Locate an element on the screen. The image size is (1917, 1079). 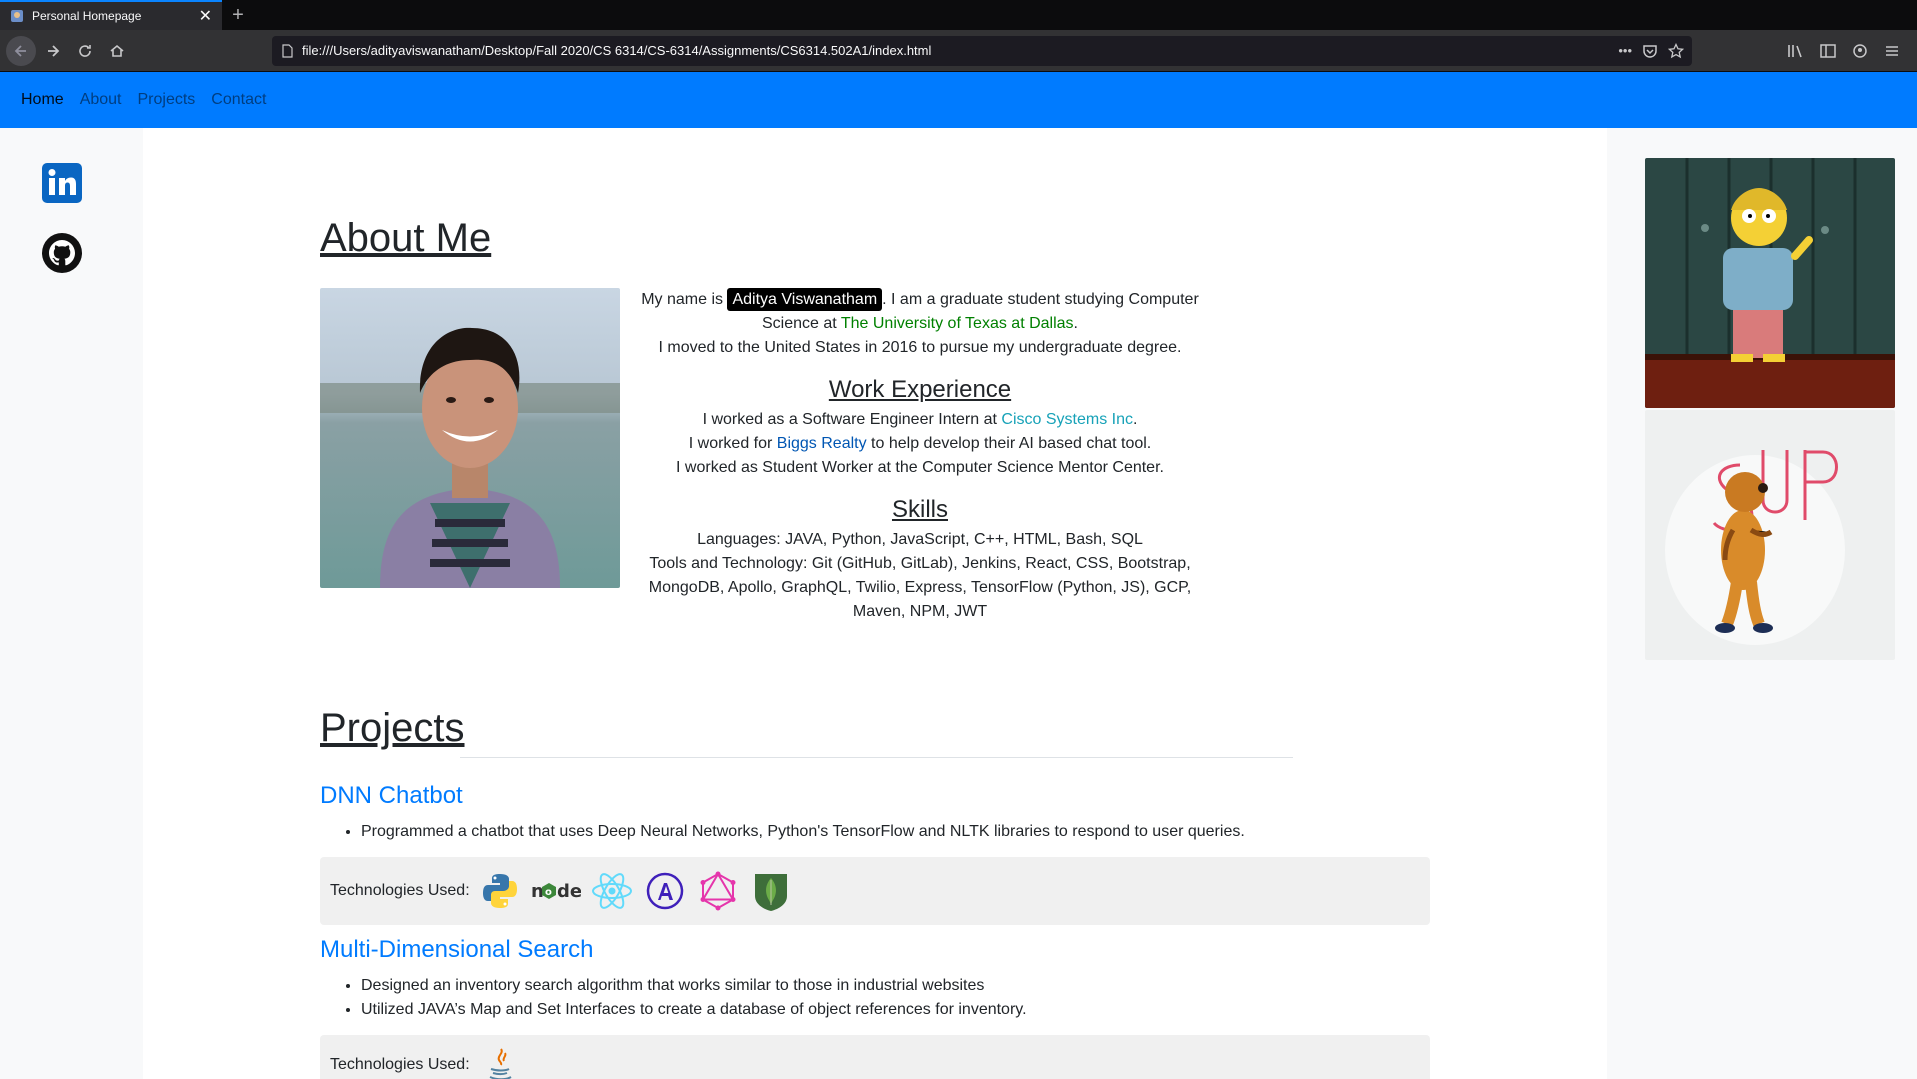
site-navbar: Home About Projects Contact is located at coordinates (958, 100).